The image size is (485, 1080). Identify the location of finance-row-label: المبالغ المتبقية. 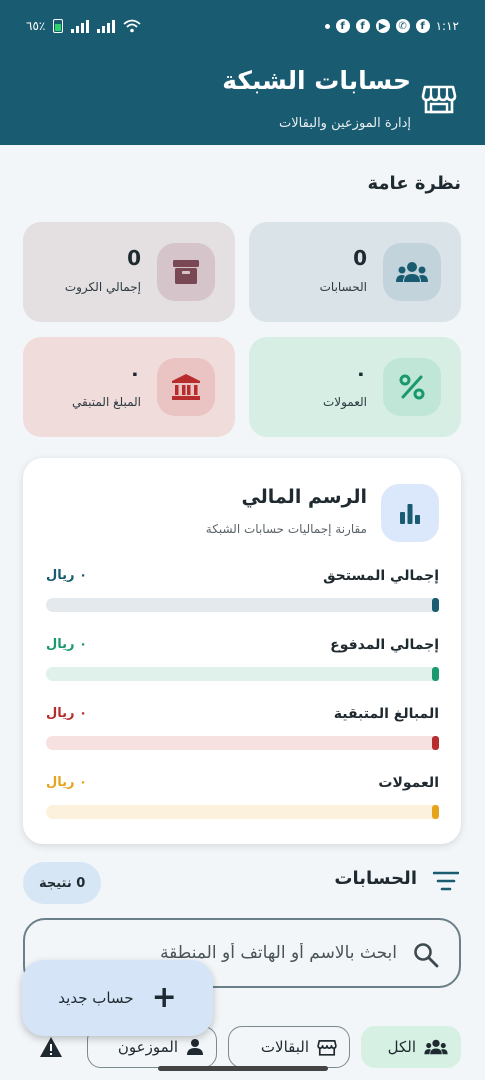
(386, 714).